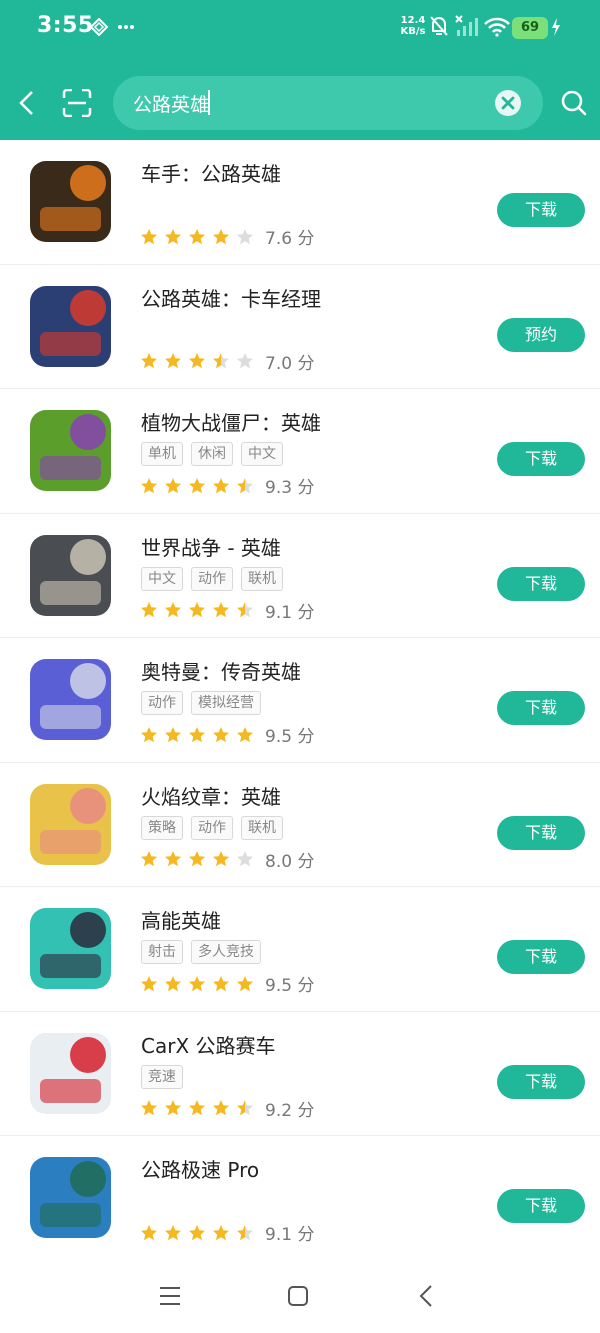 Image resolution: width=600 pixels, height=1333 pixels. What do you see at coordinates (70, 948) in the screenshot?
I see `high-energy-hero-icon` at bounding box center [70, 948].